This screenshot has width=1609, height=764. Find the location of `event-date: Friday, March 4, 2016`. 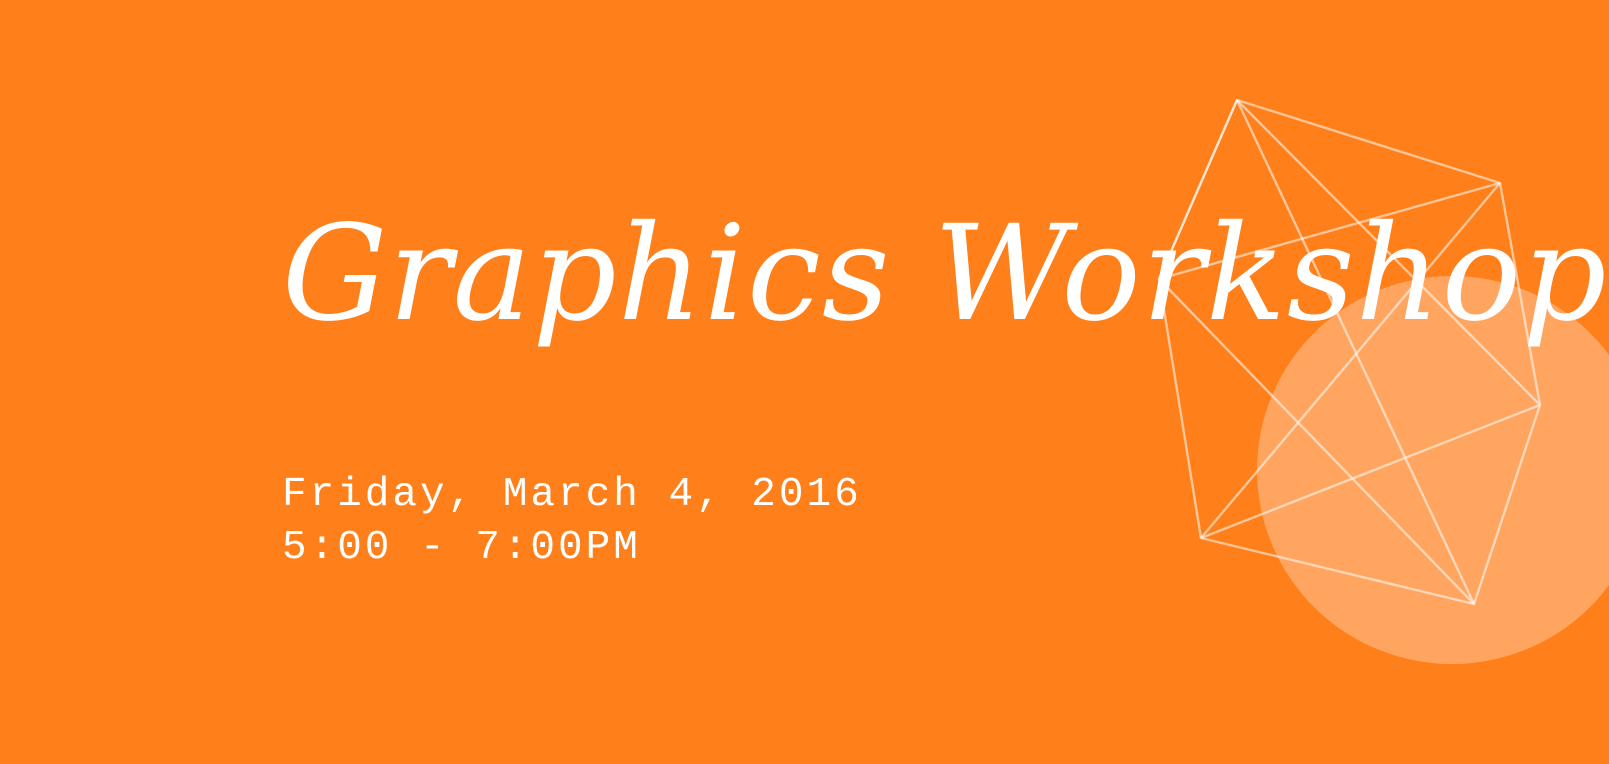

event-date: Friday, March 4, 2016 is located at coordinates (572, 495).